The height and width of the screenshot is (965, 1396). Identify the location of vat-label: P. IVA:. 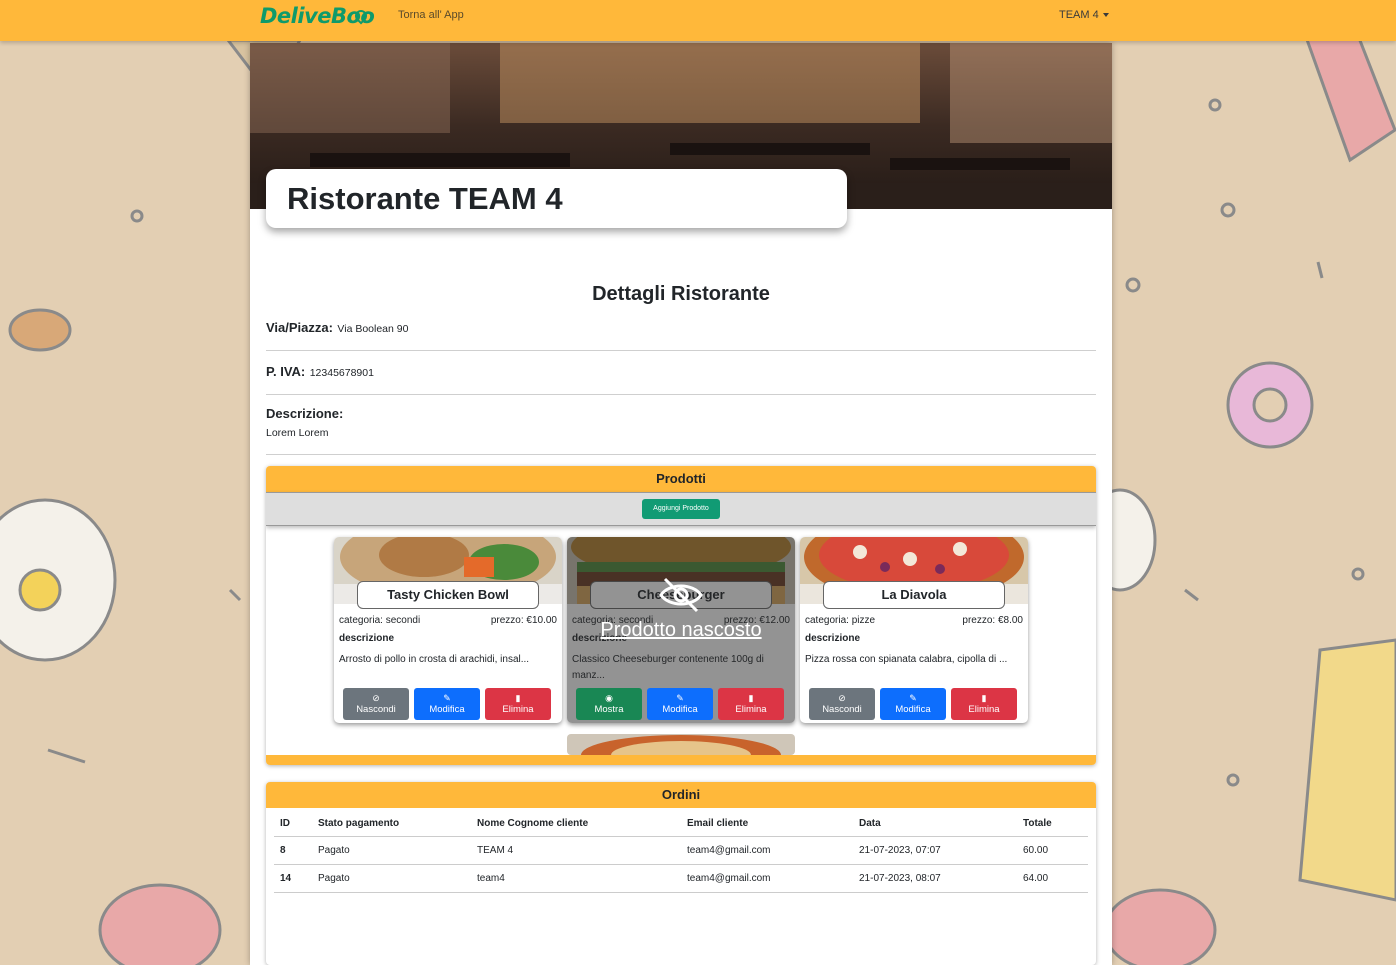
(286, 371).